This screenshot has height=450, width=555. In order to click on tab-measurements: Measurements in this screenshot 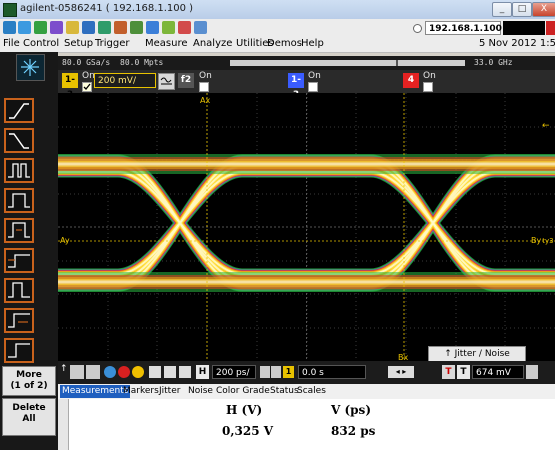, I will do `click(95, 391)`.